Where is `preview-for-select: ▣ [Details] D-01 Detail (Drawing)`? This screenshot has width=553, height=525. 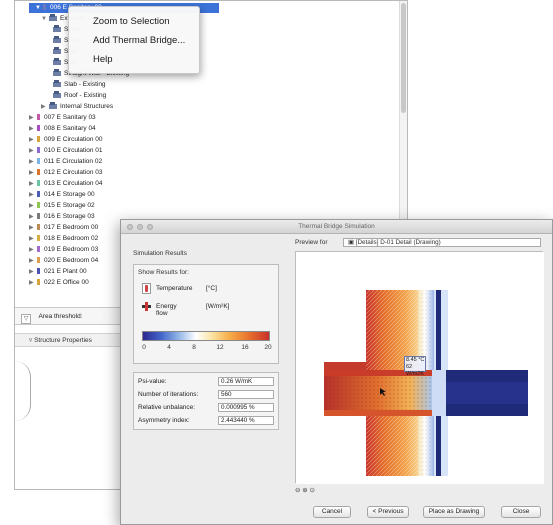 preview-for-select: ▣ [Details] D-01 Detail (Drawing) is located at coordinates (442, 242).